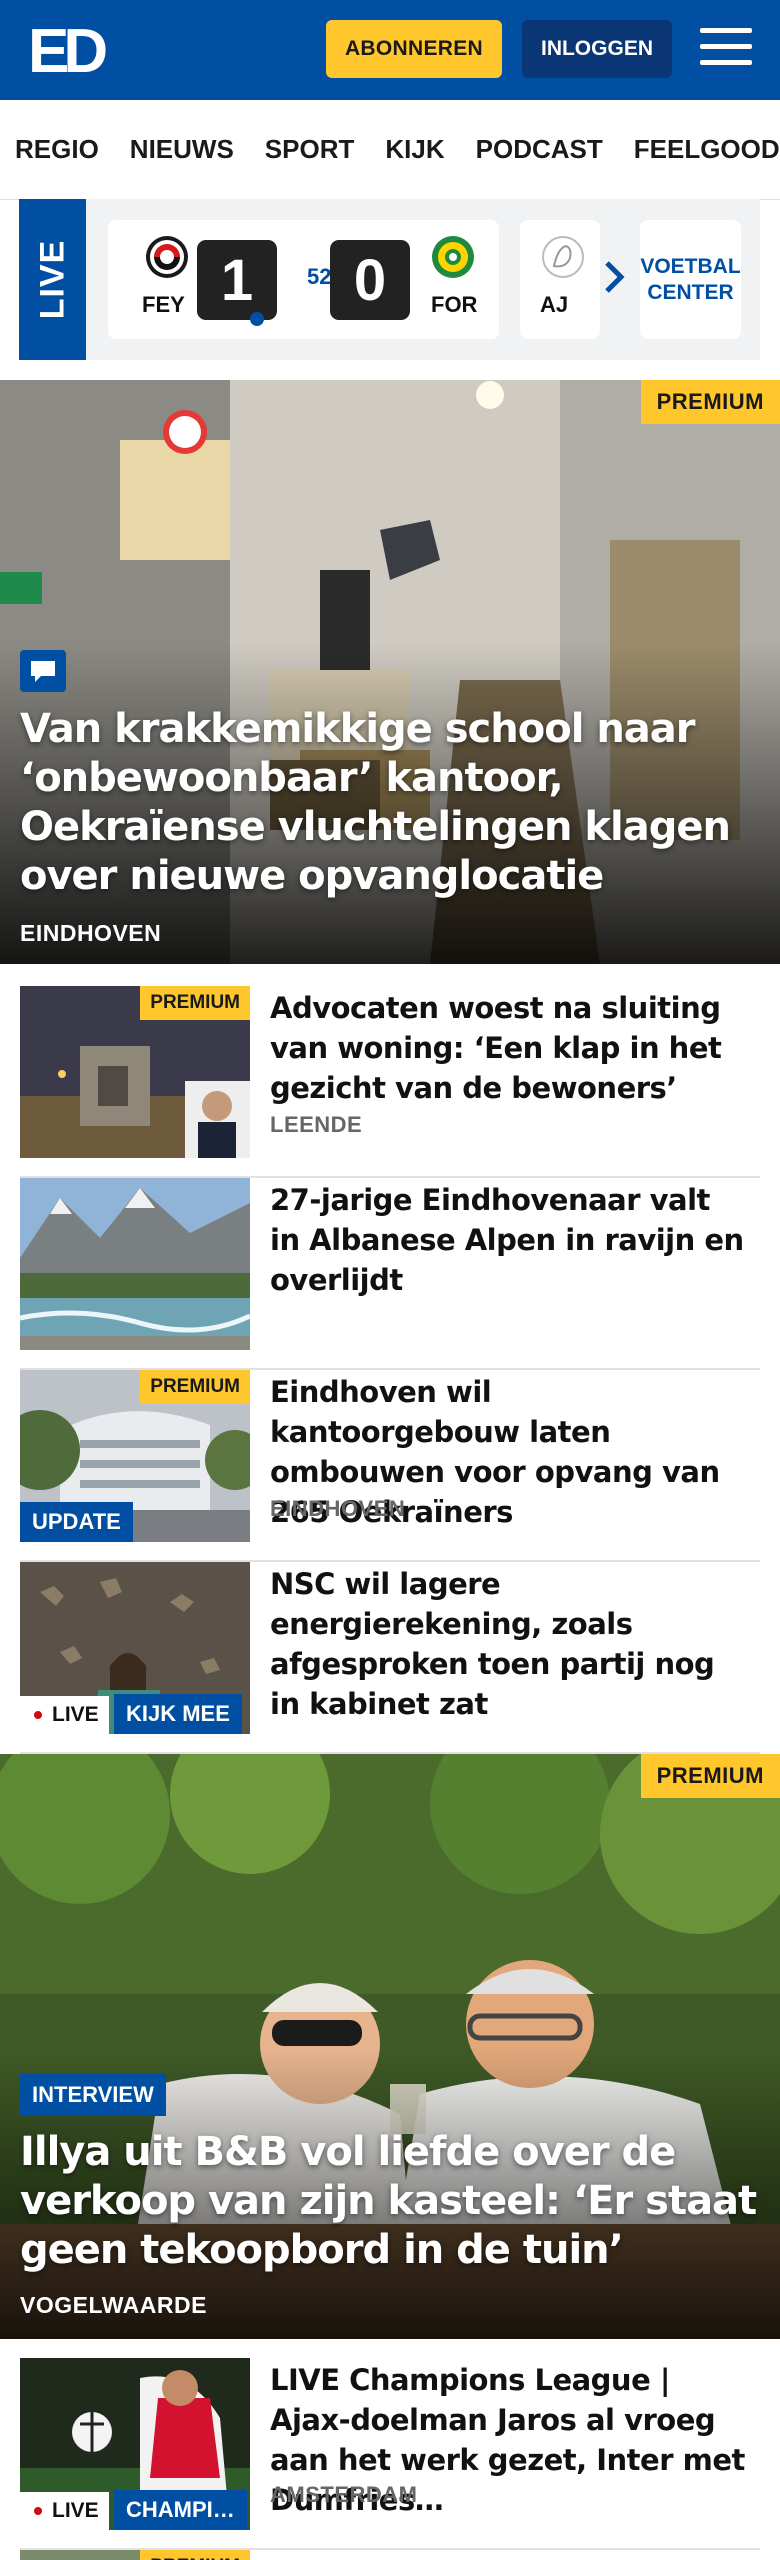 This screenshot has height=2560, width=780. I want to click on live-badge: LIVE, so click(52, 279).